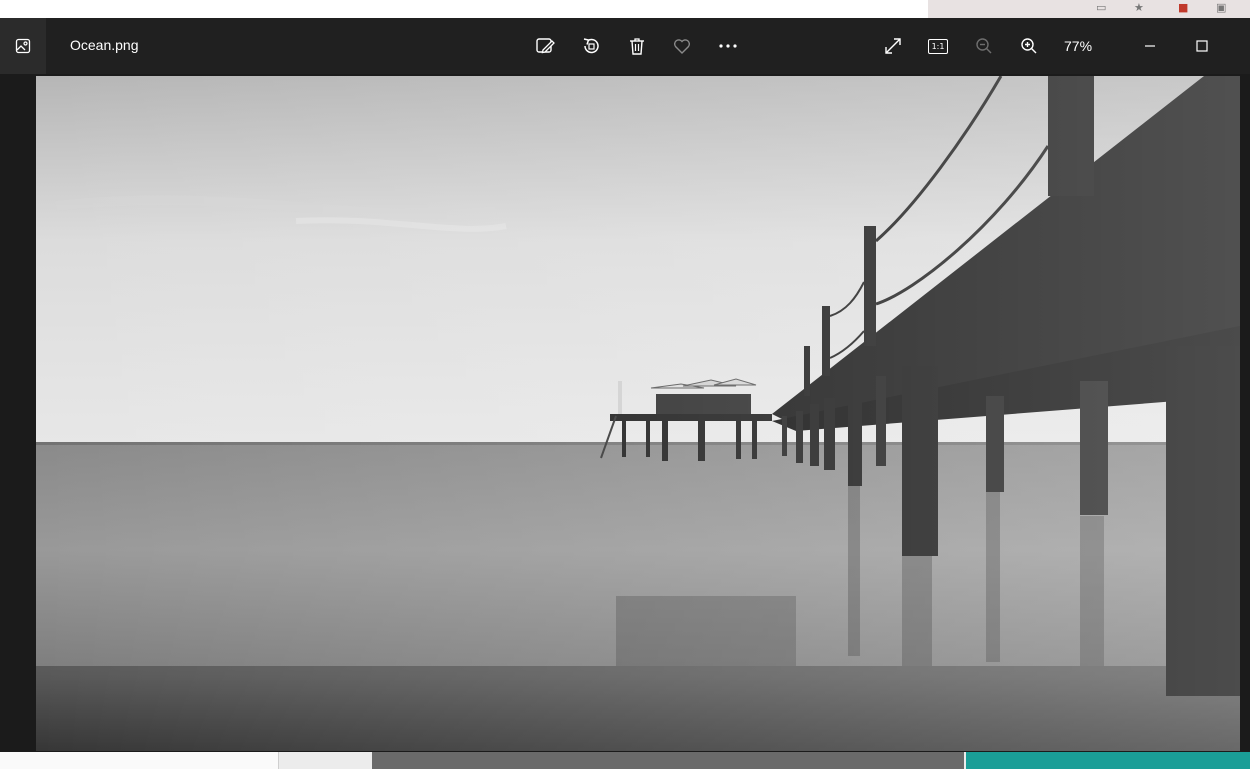 The width and height of the screenshot is (1250, 769). What do you see at coordinates (1139, 7) in the screenshot?
I see `star-icon: ★` at bounding box center [1139, 7].